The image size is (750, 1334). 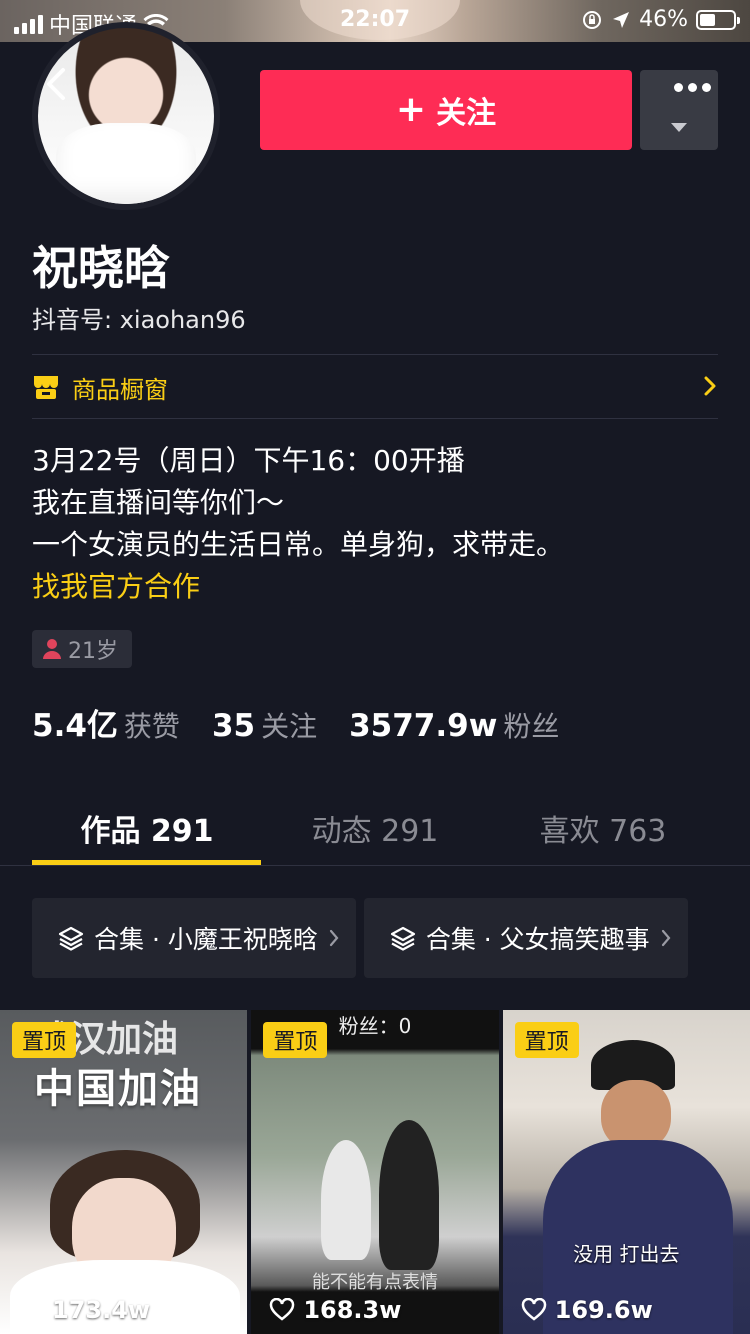 I want to click on bio-line: 一个女演员的生活日常。单身狗，求带走。, so click(x=298, y=544).